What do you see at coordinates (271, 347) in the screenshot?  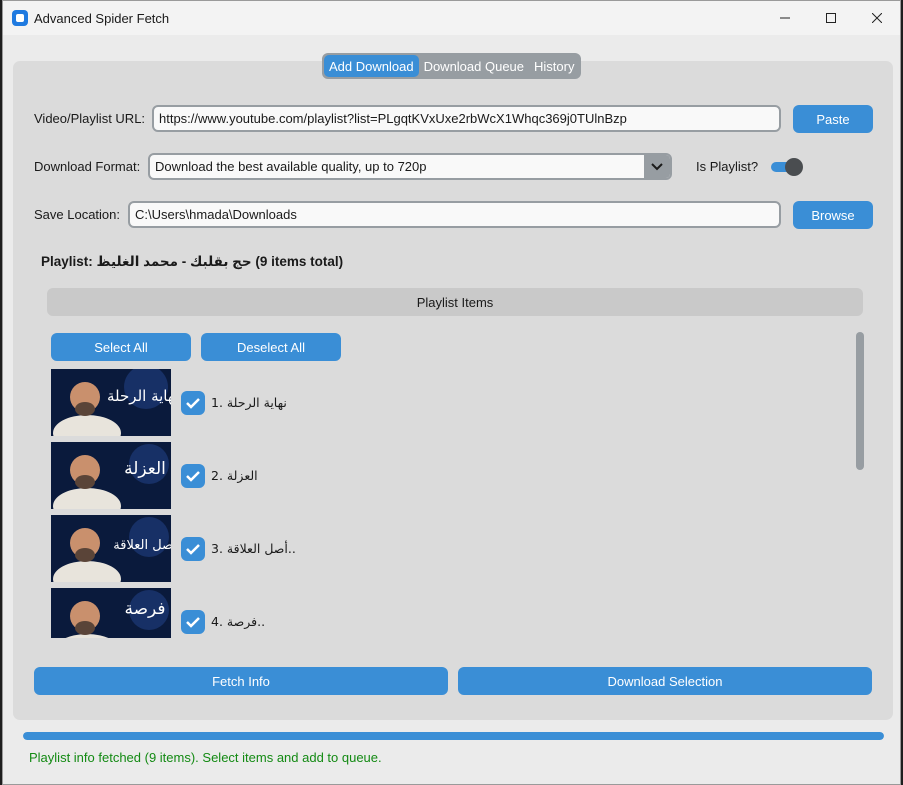 I see `deselect-all-button: Deselect All` at bounding box center [271, 347].